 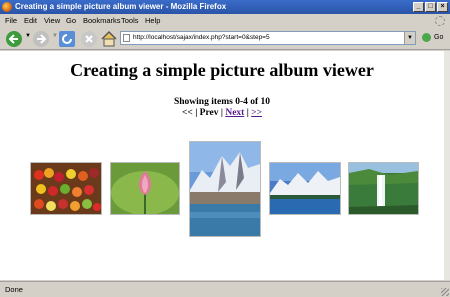 I want to click on menu-bar: File Edit View Go Bookmarks Tools Help, so click(x=225, y=21).